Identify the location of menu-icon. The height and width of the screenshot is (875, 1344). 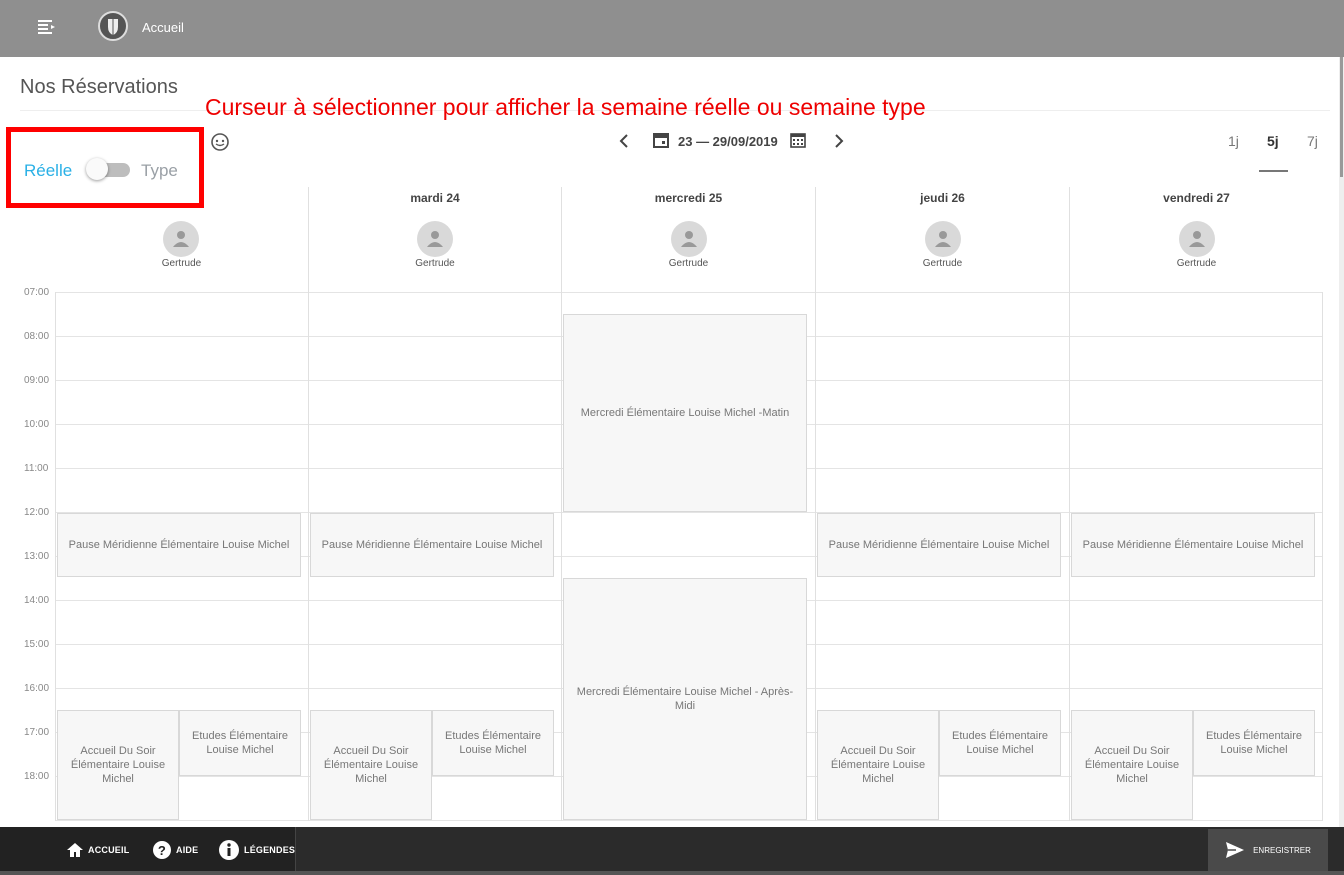
(46, 28).